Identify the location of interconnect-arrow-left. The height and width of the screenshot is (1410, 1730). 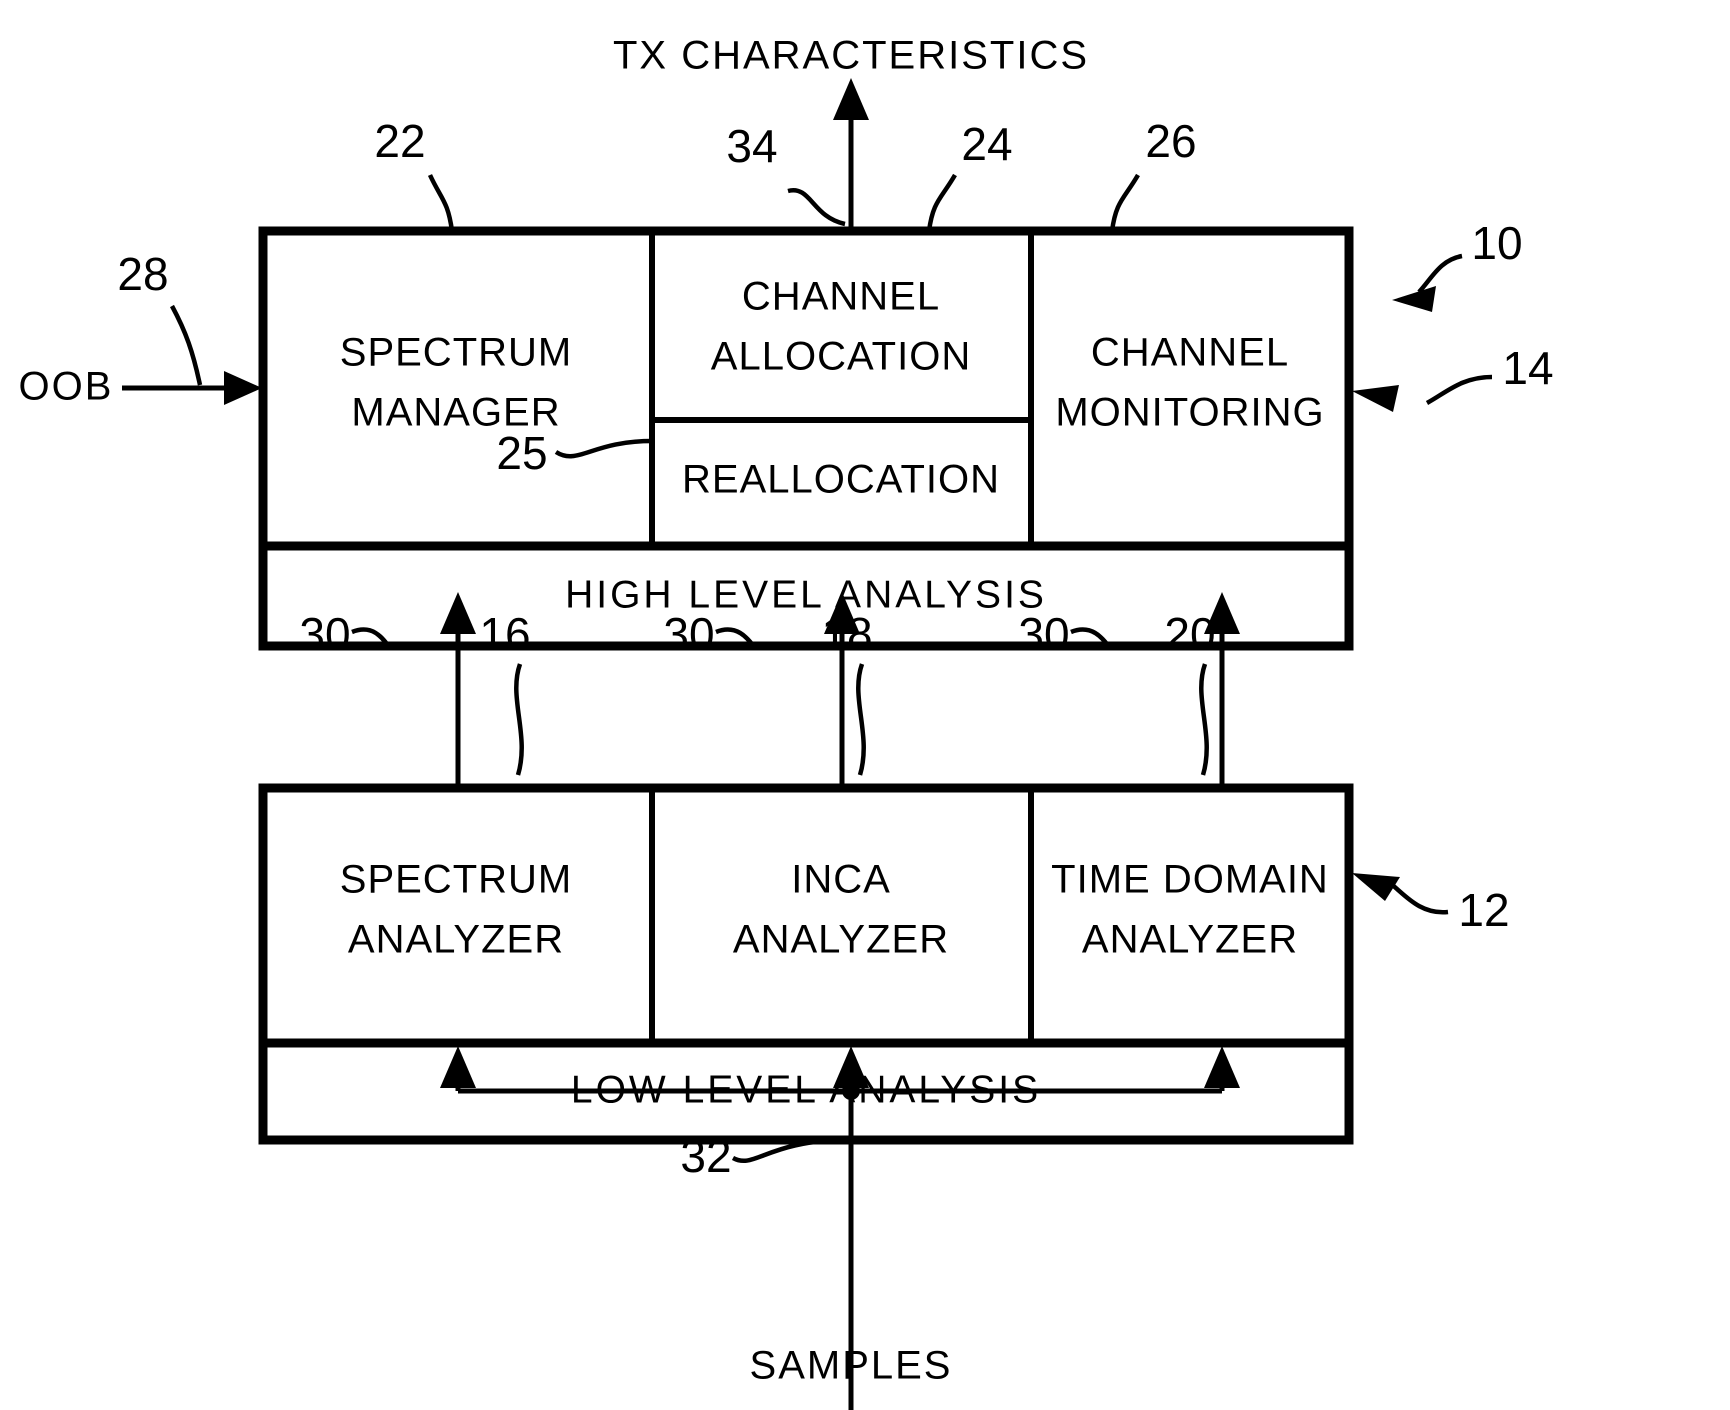
(458, 690).